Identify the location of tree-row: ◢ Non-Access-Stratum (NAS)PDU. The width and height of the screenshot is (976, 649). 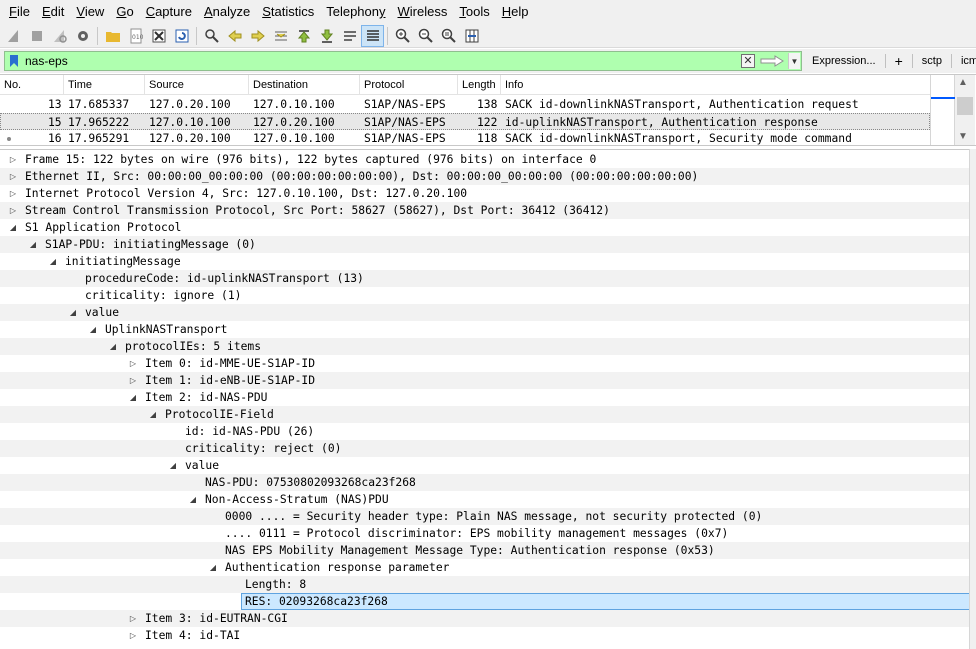
(485, 499).